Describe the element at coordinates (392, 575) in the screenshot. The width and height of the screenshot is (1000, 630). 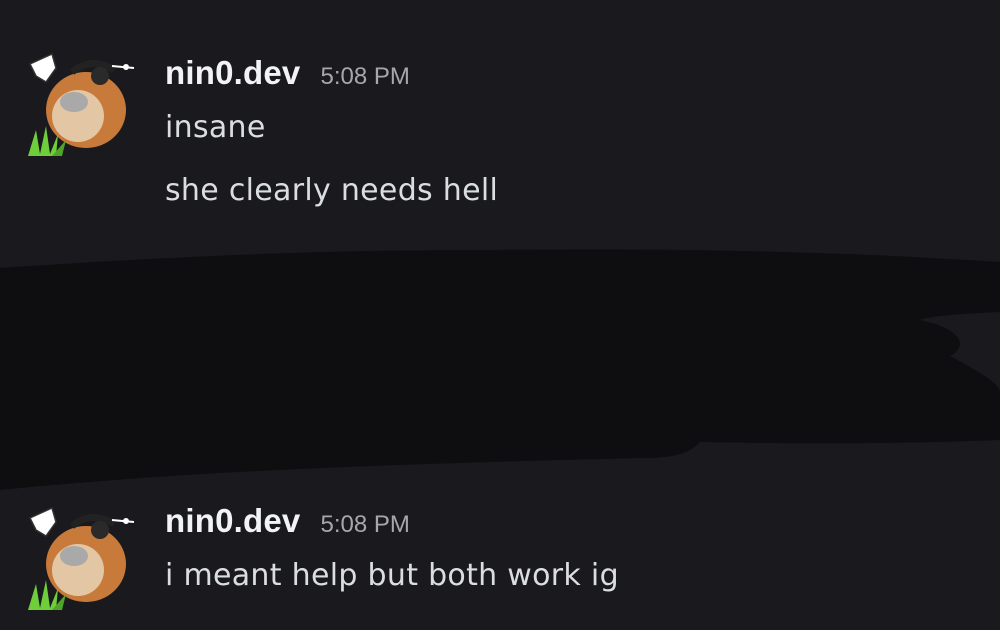
I see `message-text: i meant help but both work ig` at that location.